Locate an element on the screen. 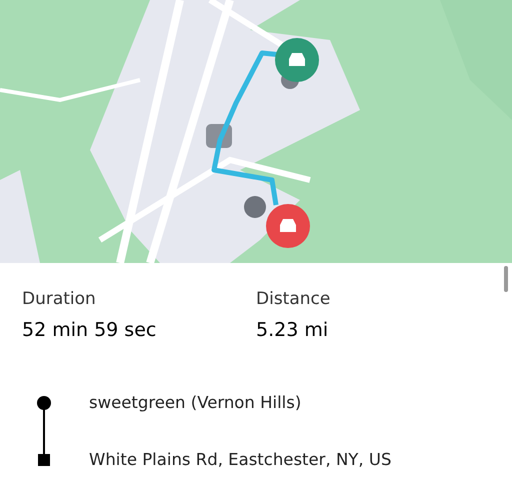 This screenshot has width=512, height=499. destination-address: White Plains Rd, Eastchester, NY, US is located at coordinates (240, 459).